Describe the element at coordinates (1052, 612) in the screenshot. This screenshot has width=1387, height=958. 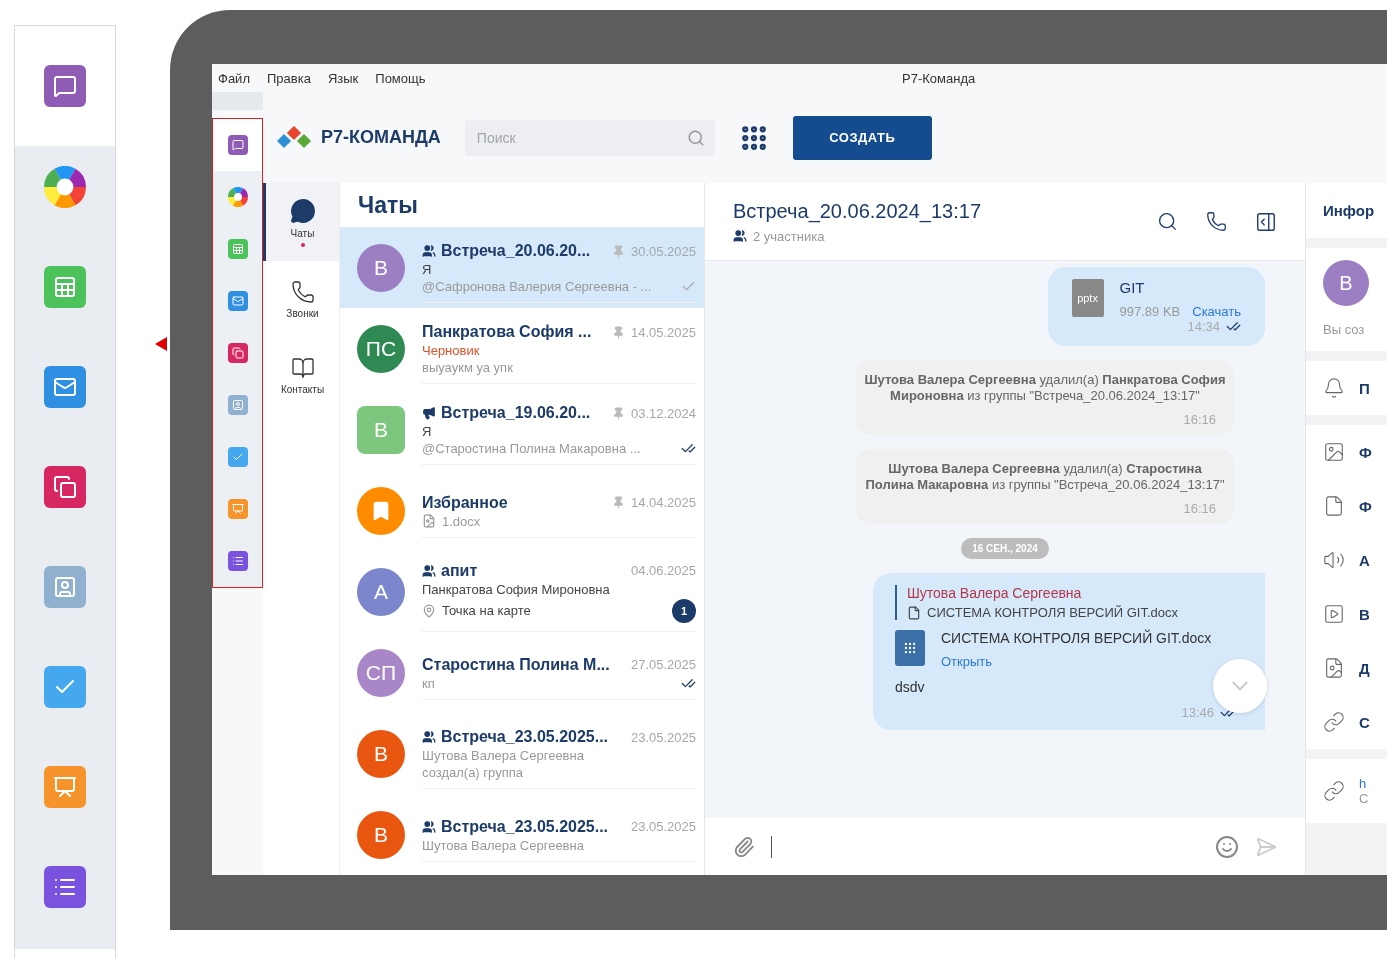
I see `quote-file-name: СИСТЕМА КОНТРОЛЯ ВЕРСИЙ GIT.docx` at that location.